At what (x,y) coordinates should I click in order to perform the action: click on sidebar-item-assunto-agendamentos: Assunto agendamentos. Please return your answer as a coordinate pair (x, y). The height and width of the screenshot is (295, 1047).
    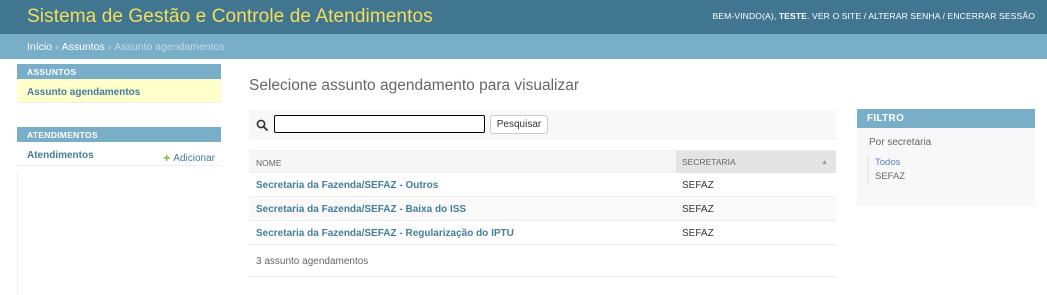
    Looking at the image, I should click on (119, 91).